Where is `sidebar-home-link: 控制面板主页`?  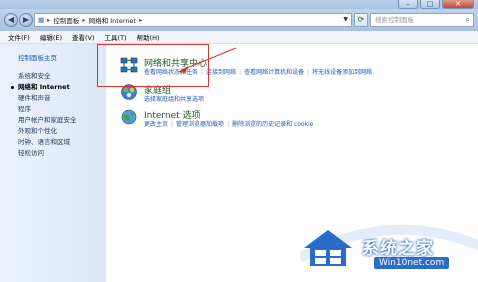
sidebar-home-link: 控制面板主页 is located at coordinates (62, 57).